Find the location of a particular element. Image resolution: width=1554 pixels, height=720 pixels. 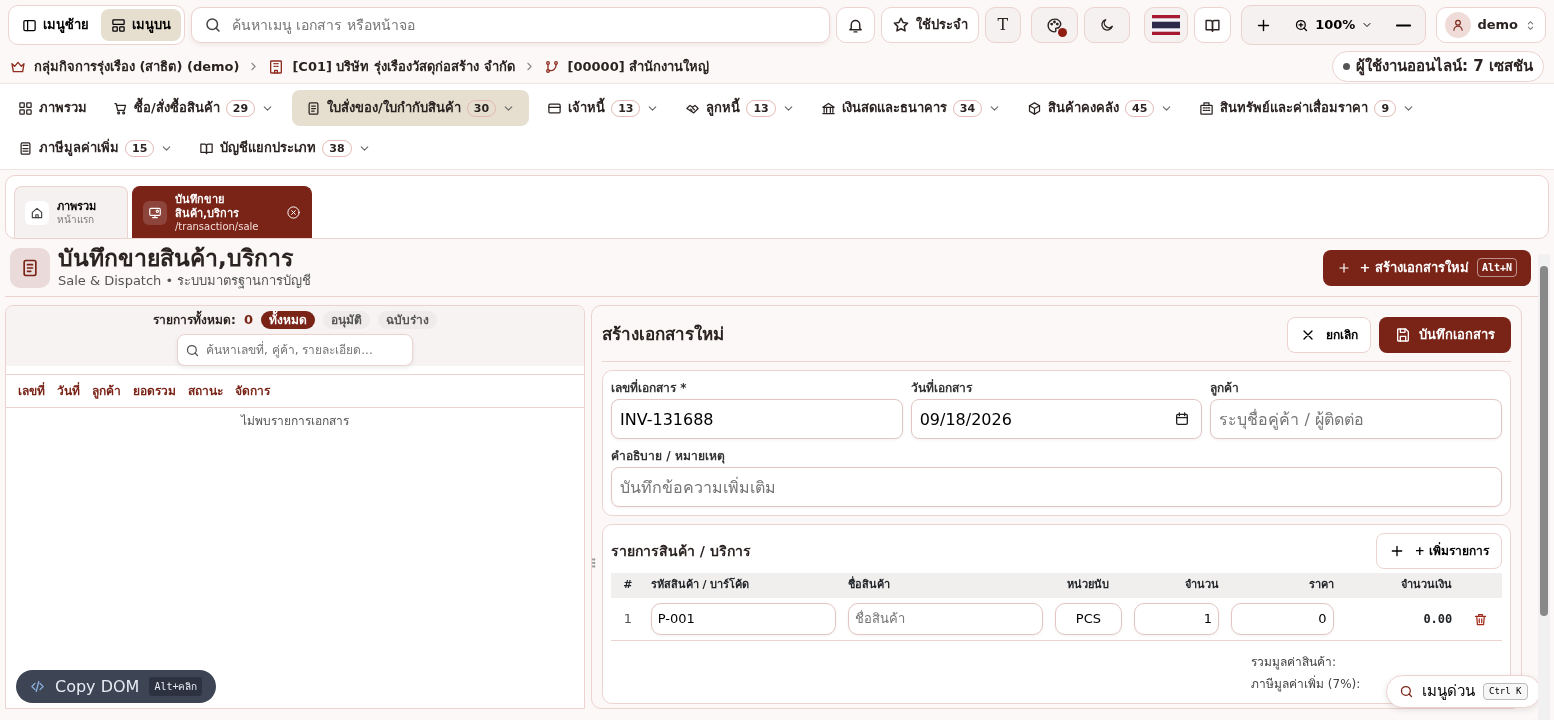

menu-item: ใบสั่งของ/ใบกำกับสินค้า 30 is located at coordinates (411, 108).